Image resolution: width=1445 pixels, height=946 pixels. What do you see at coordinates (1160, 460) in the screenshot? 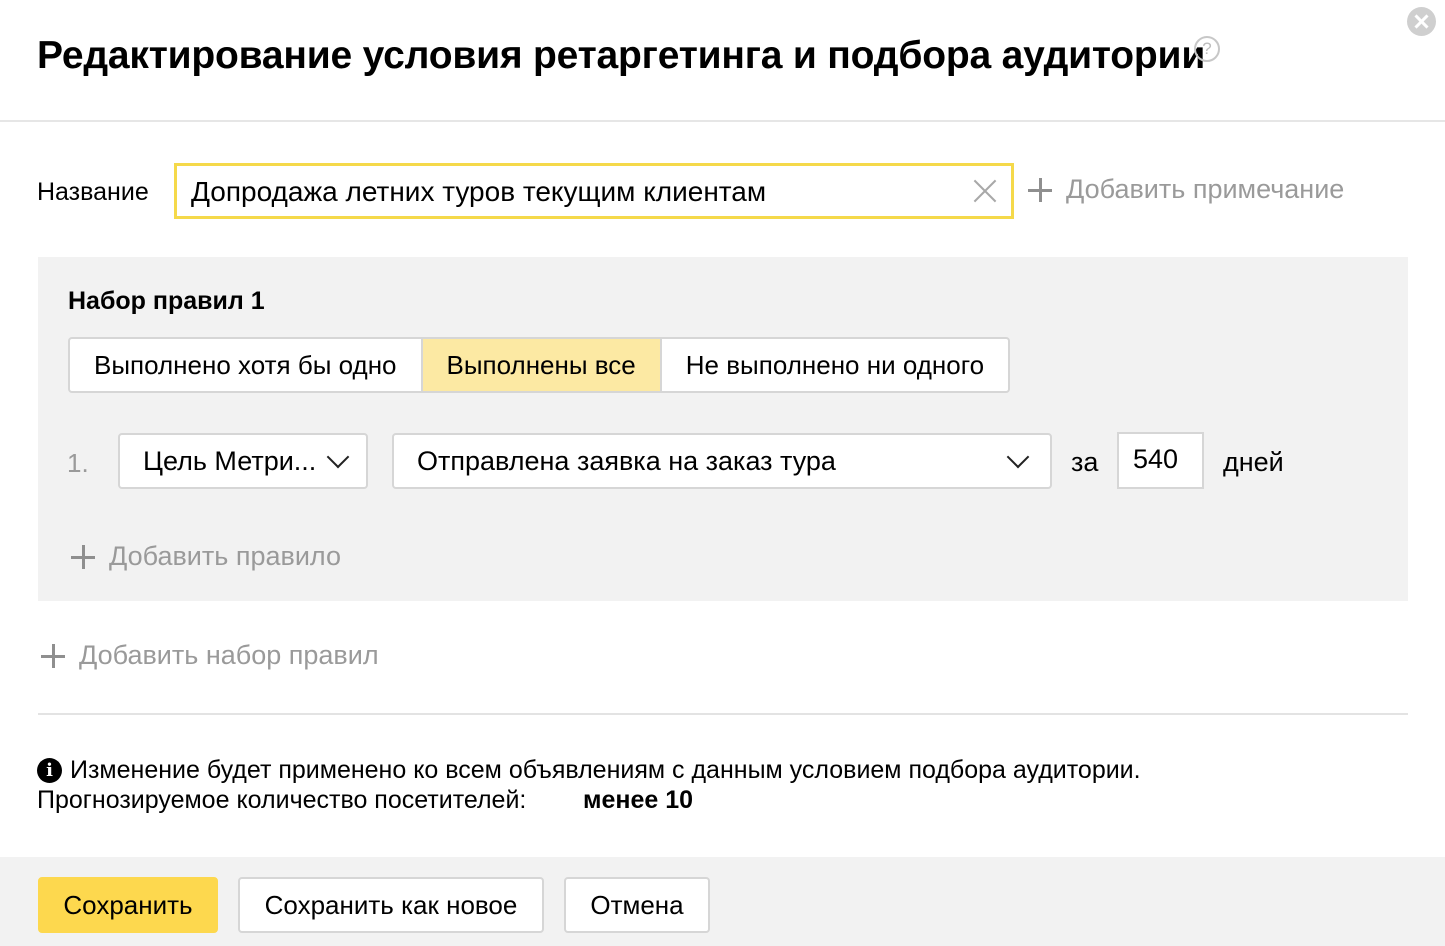
I see `days-input: 540` at bounding box center [1160, 460].